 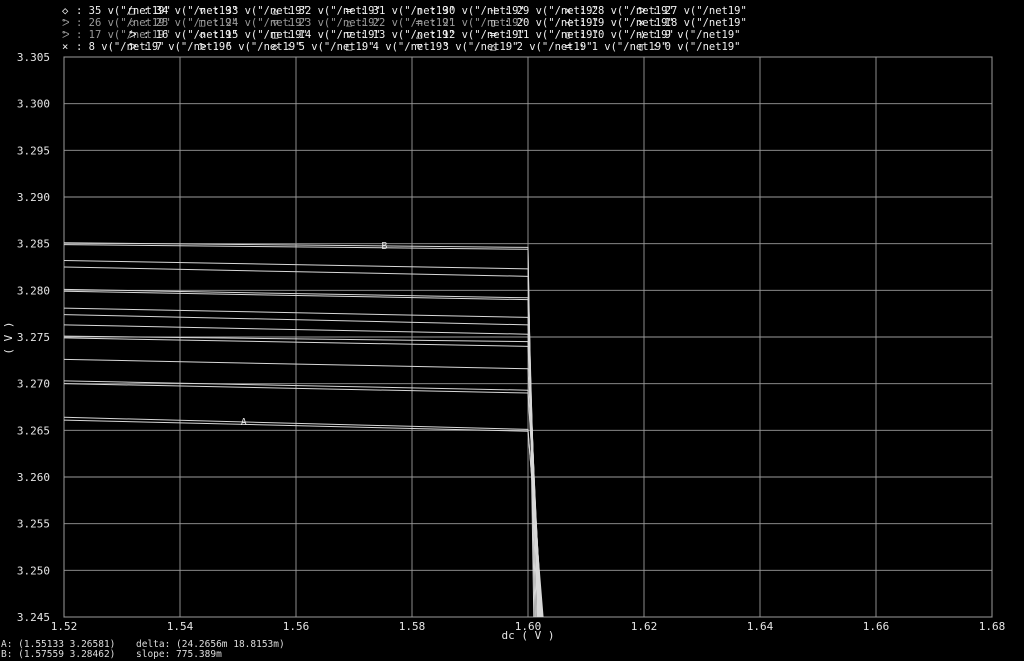 I want to click on y-tick-label: 3.295, so click(x=33, y=150).